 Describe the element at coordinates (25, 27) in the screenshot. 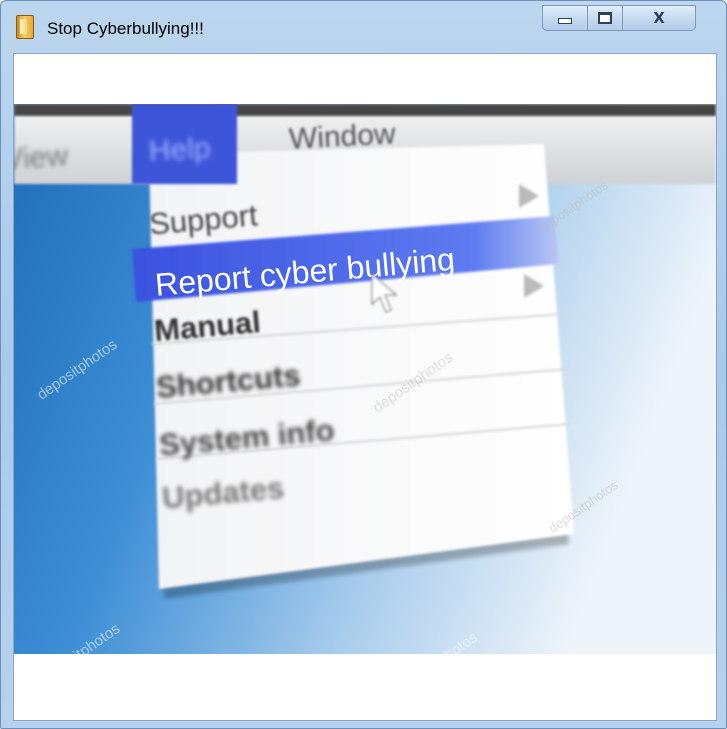

I see `folder-app-icon` at that location.